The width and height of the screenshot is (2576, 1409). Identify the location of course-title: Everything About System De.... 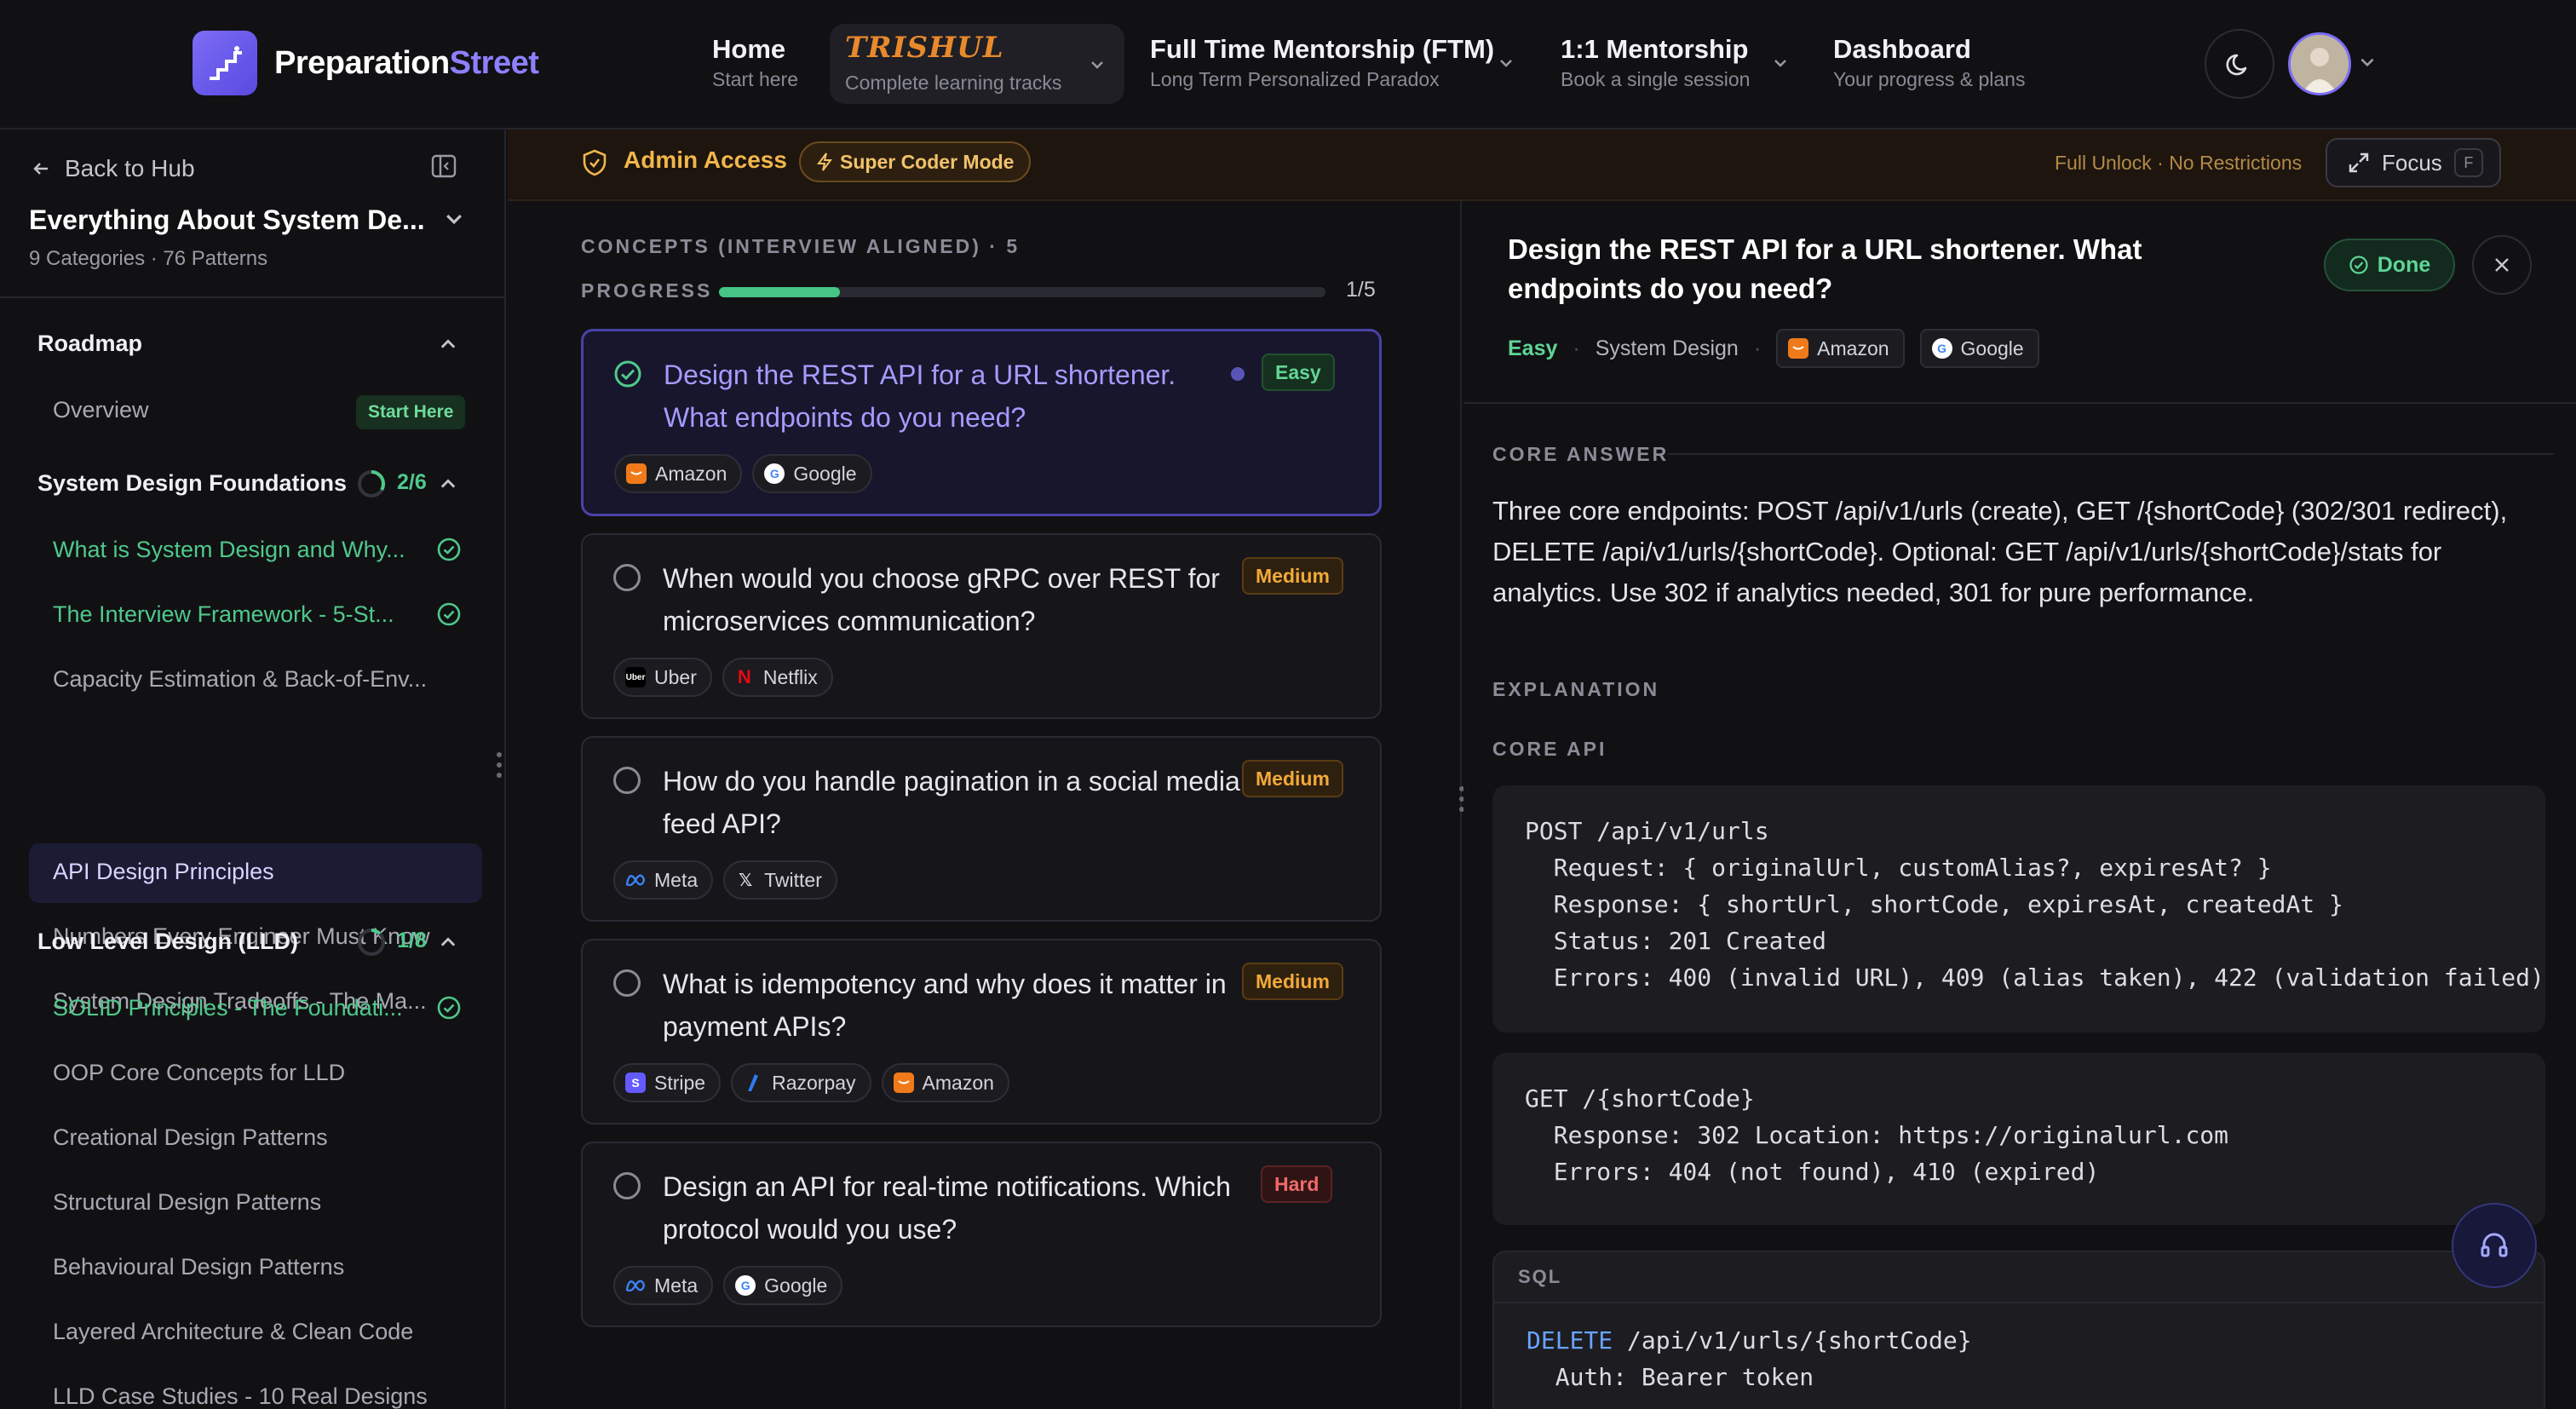
(227, 220).